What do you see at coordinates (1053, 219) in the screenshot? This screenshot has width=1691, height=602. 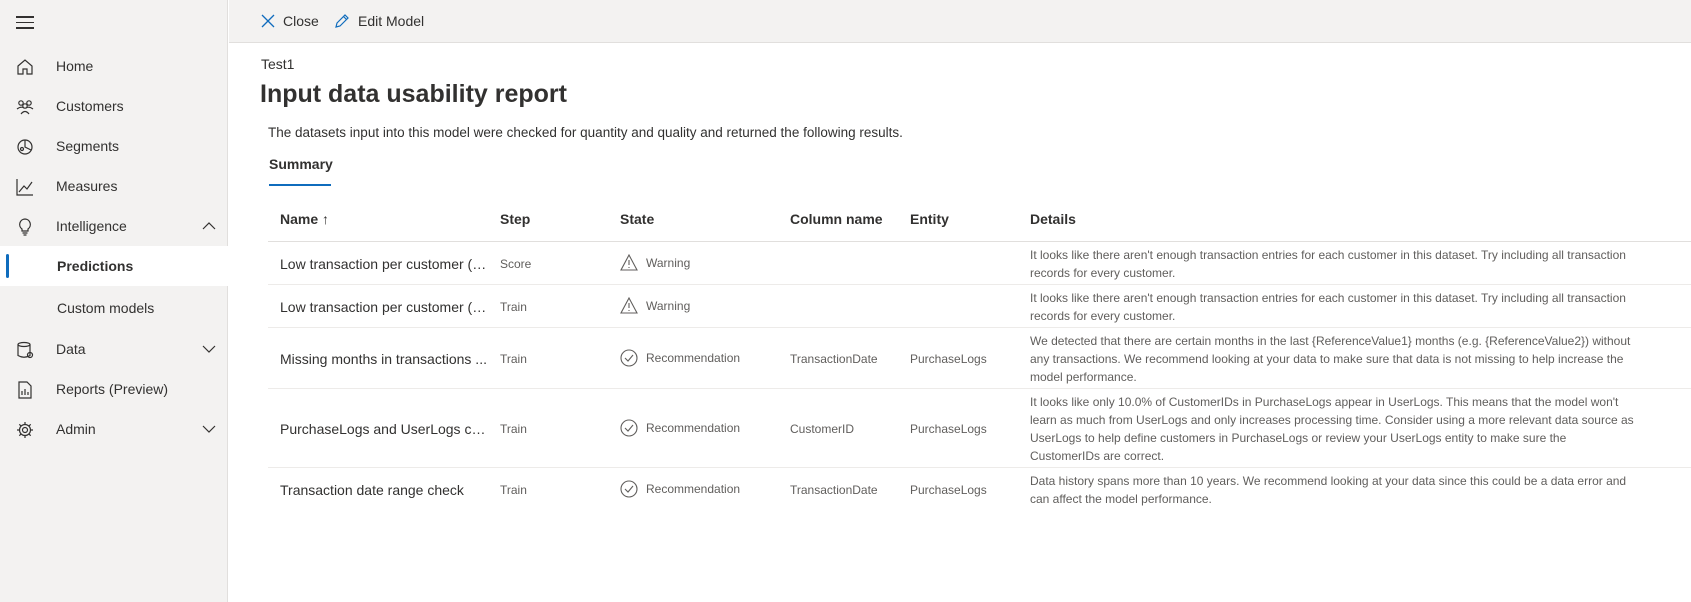 I see `column-header-details: Details` at bounding box center [1053, 219].